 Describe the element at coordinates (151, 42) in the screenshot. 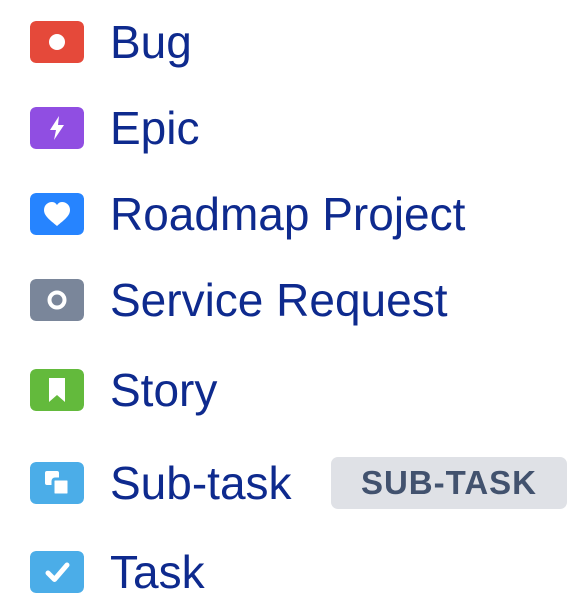

I see `issue-type-label: Bug` at that location.